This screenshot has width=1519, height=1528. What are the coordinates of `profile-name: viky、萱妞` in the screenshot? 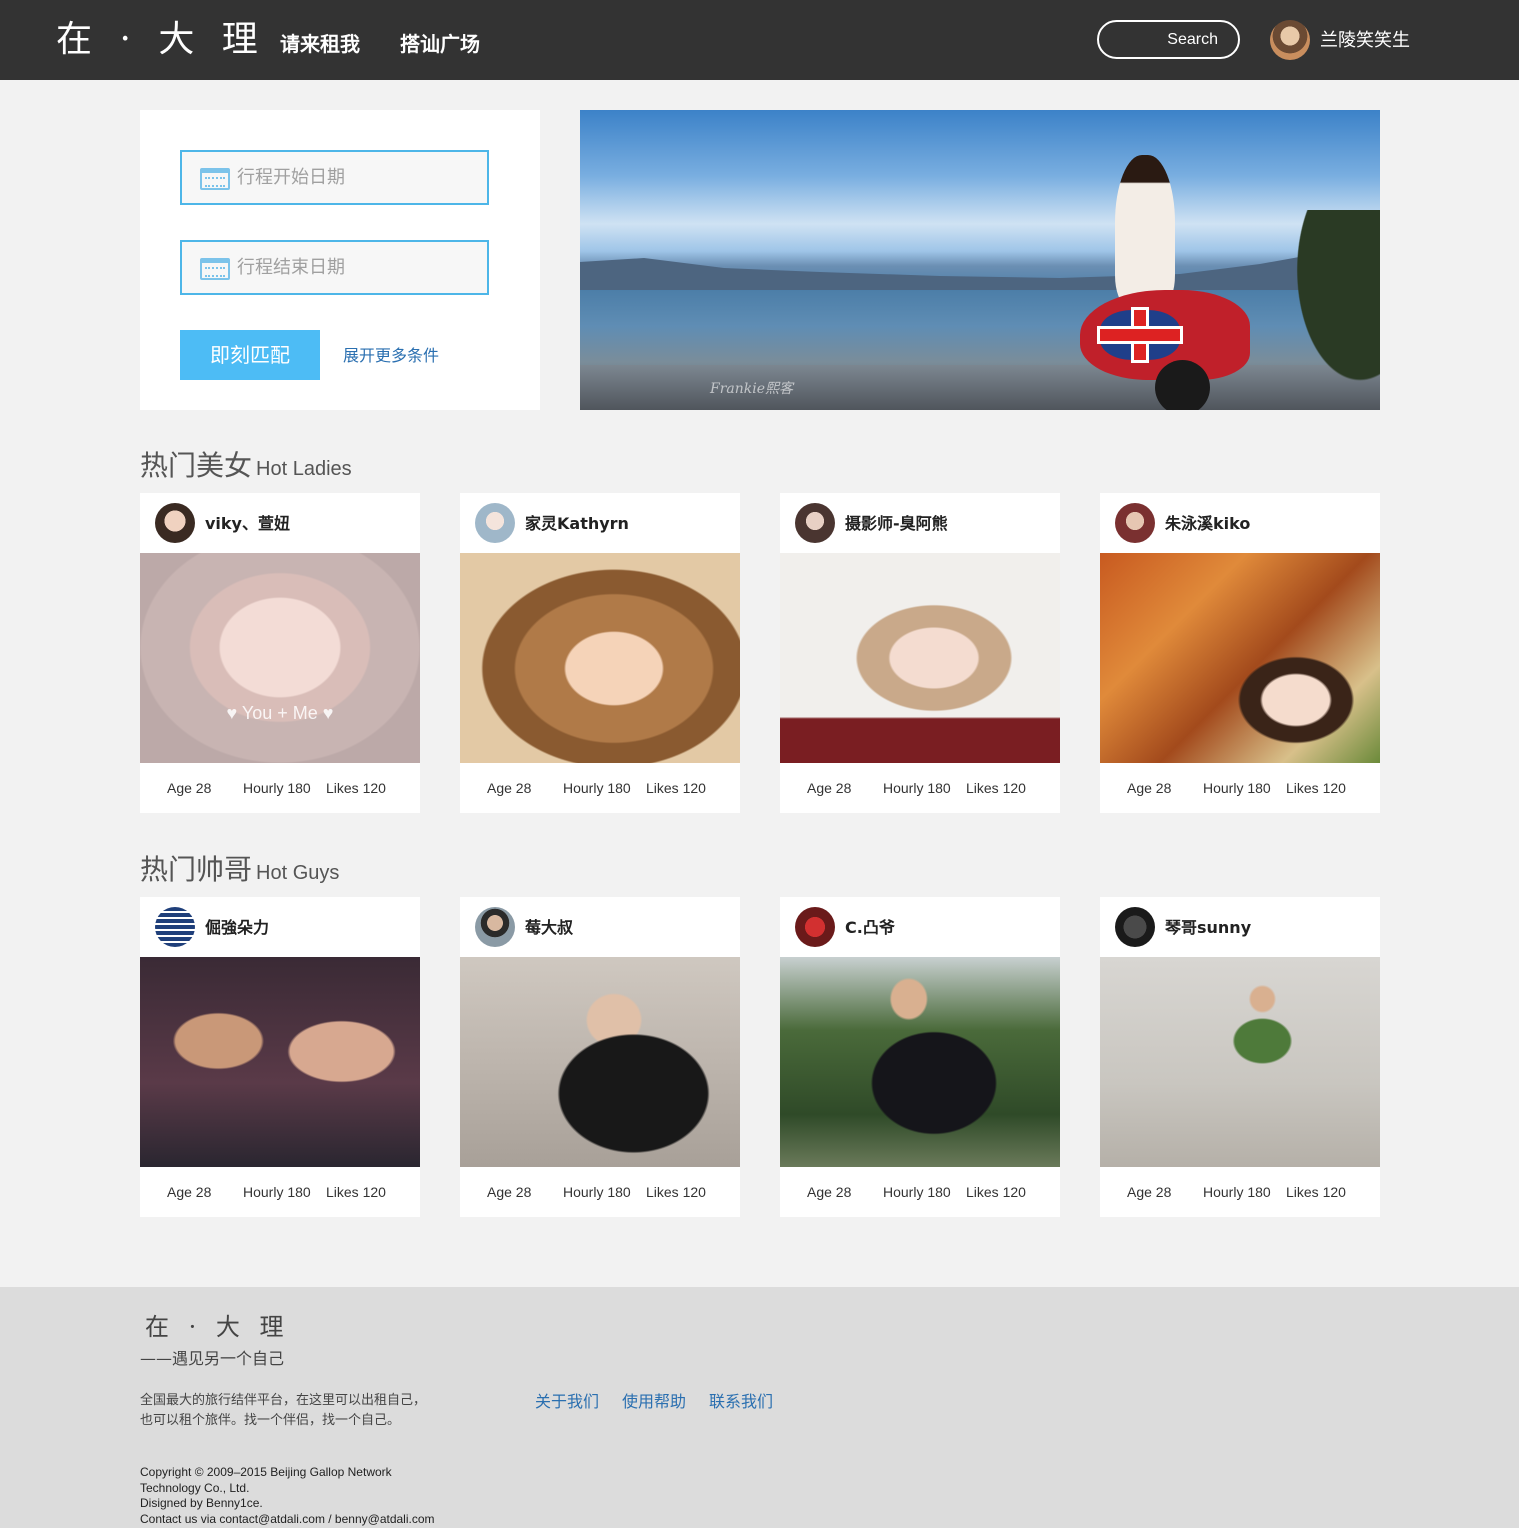 It's located at (247, 524).